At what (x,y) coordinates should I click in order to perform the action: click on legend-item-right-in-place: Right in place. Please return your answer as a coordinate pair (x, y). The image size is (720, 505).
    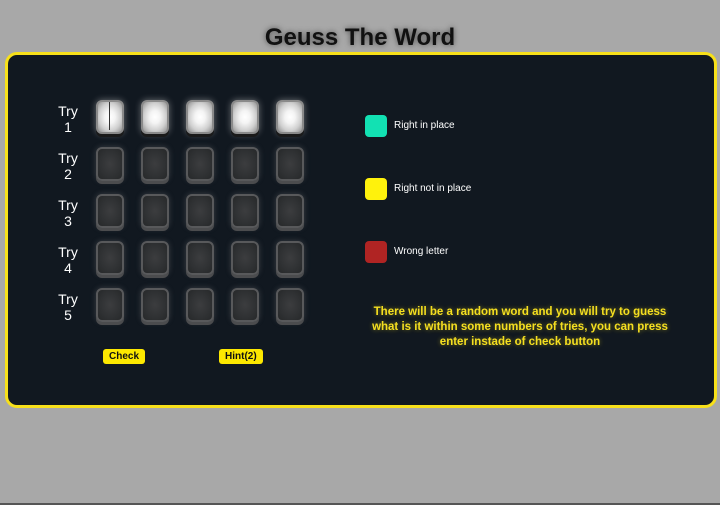
    Looking at the image, I should click on (465, 127).